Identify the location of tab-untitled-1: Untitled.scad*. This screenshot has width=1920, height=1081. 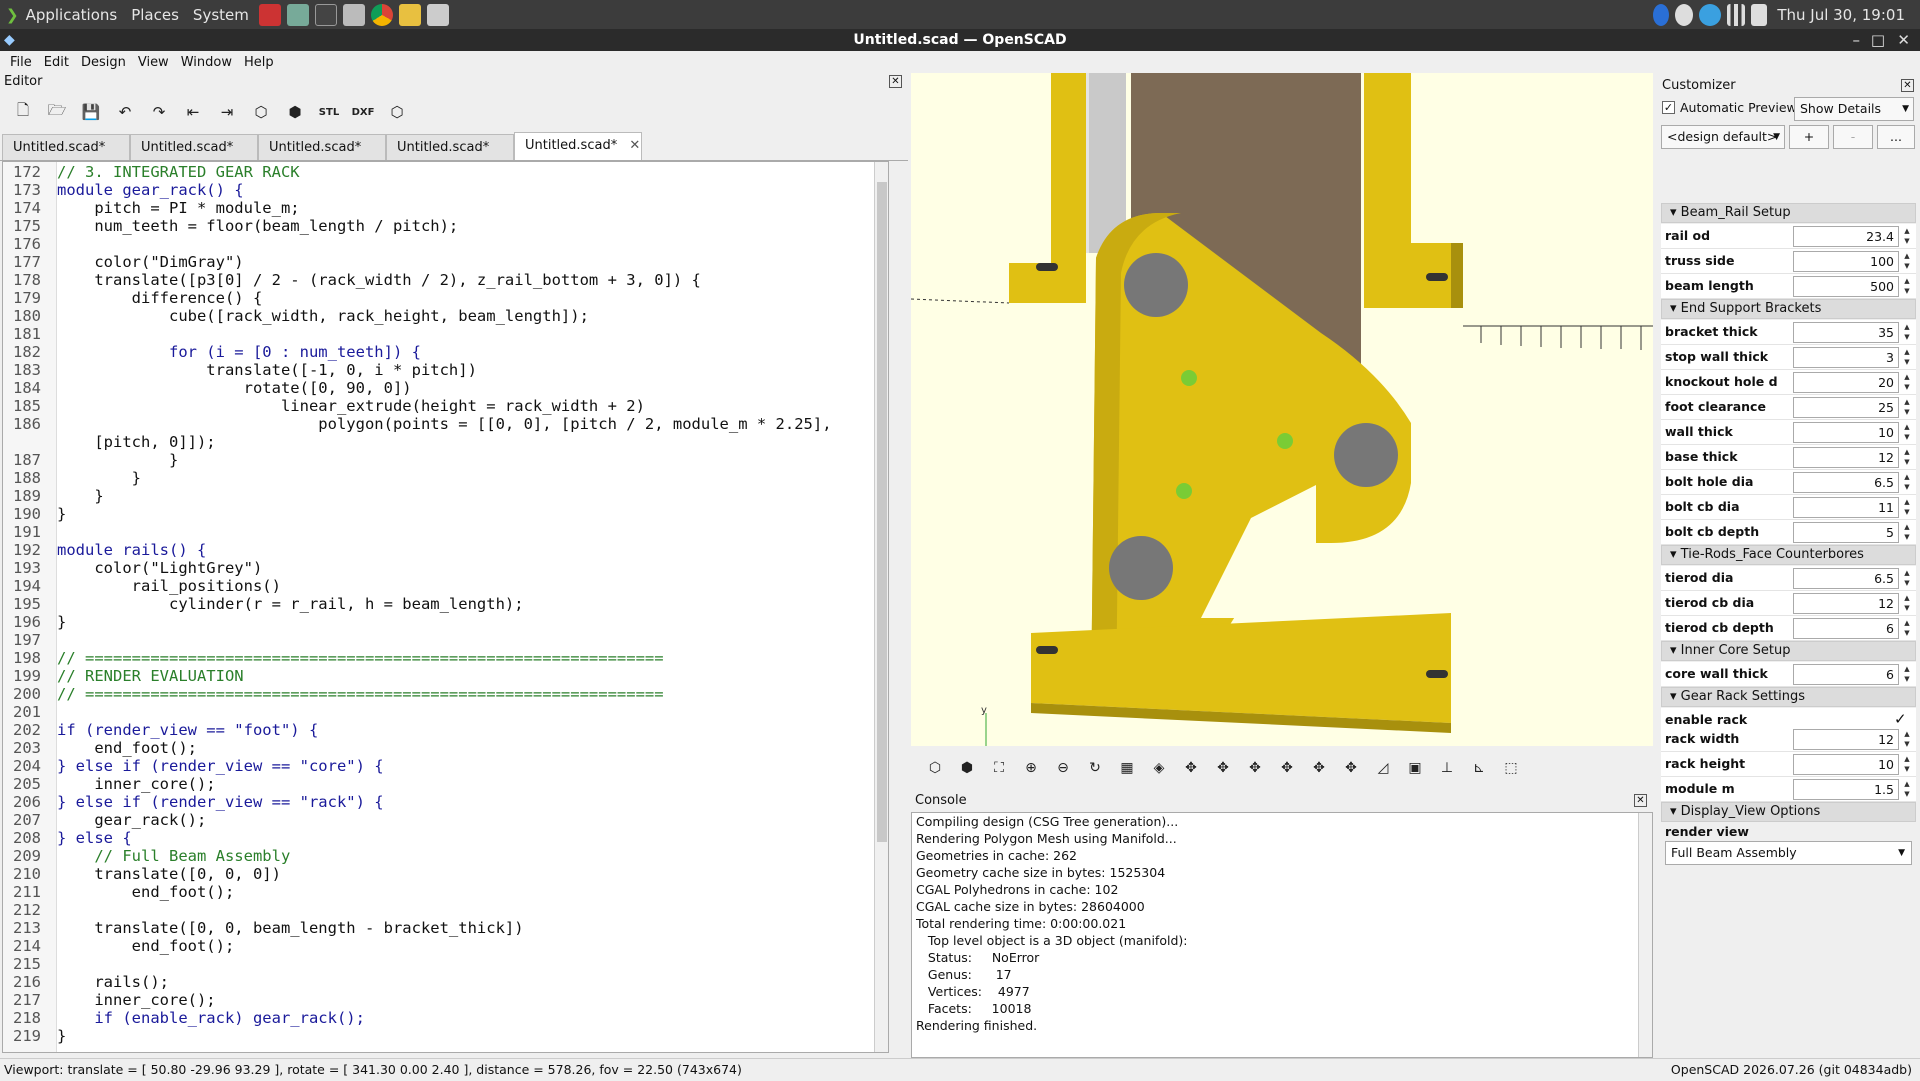
(66, 147).